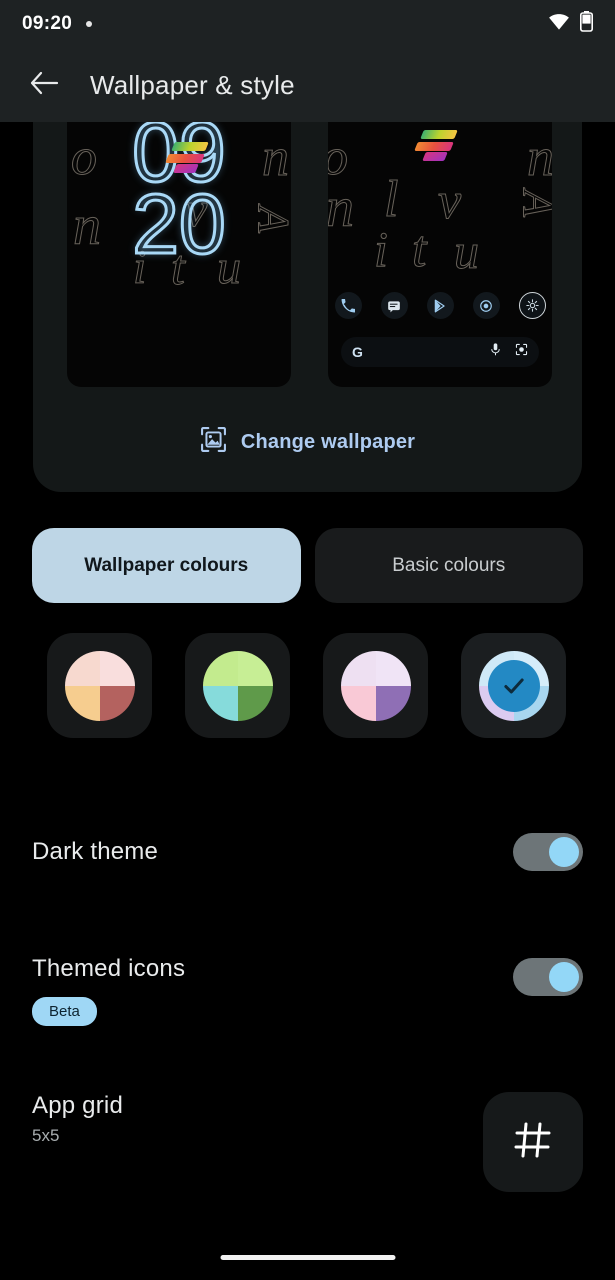  Describe the element at coordinates (391, 200) in the screenshot. I see `wallpaper-letter: l` at that location.